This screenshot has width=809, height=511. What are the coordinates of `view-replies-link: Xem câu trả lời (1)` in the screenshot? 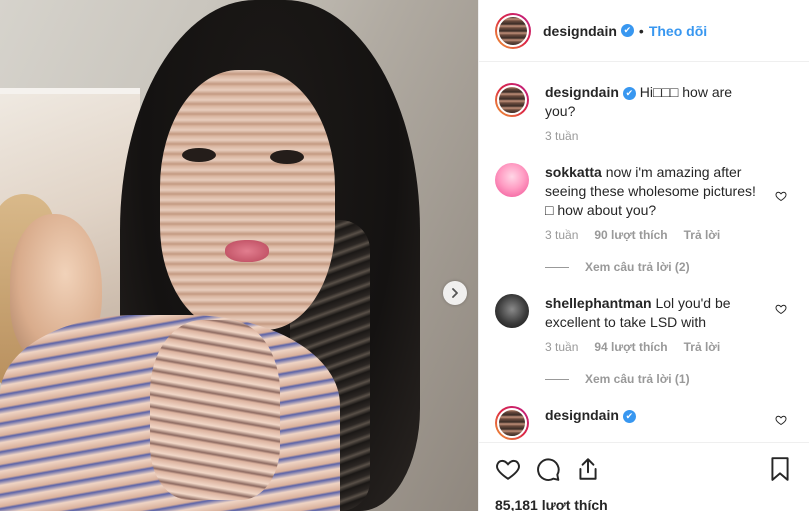 It's located at (669, 379).